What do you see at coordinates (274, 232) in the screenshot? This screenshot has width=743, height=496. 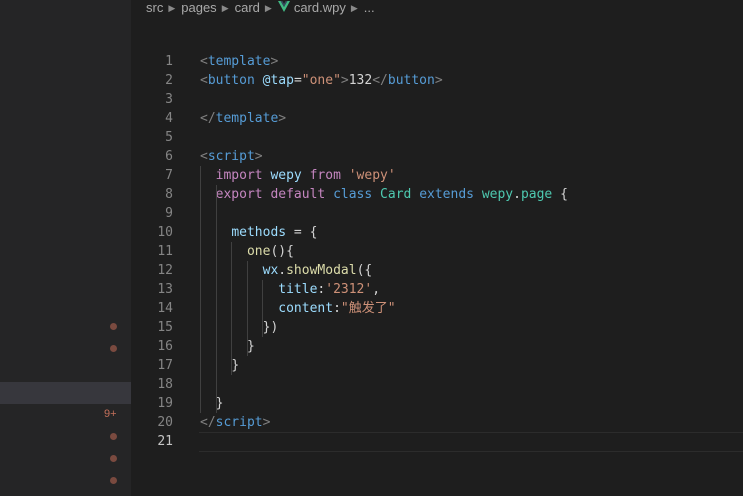 I see `code-text: methods = {` at bounding box center [274, 232].